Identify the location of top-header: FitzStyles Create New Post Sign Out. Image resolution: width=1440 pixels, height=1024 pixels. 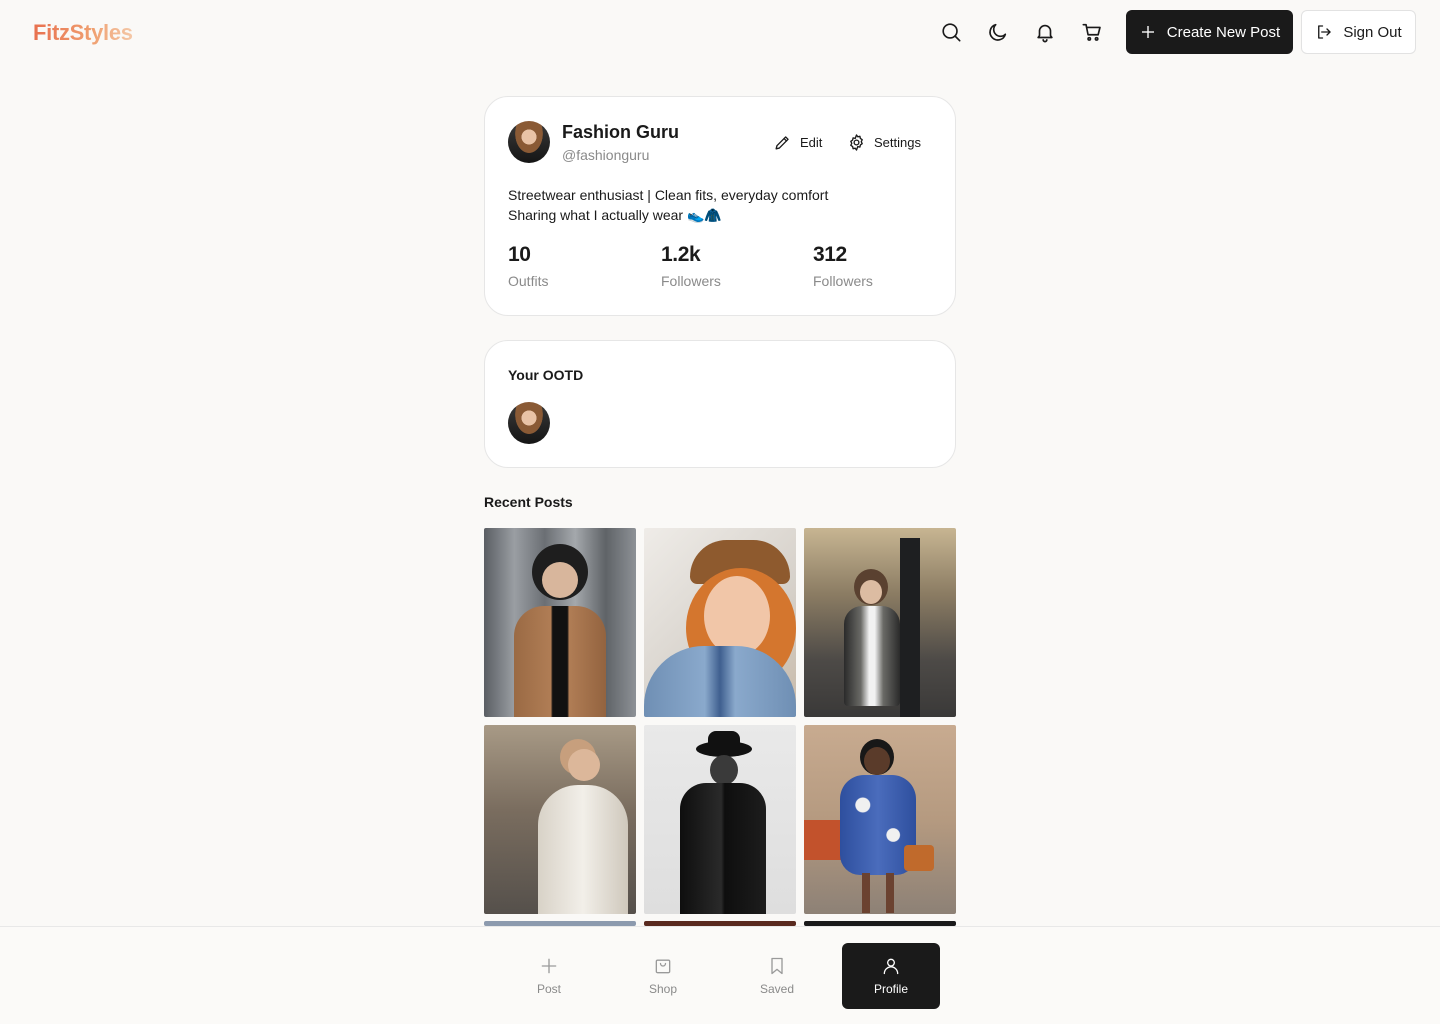
(720, 32).